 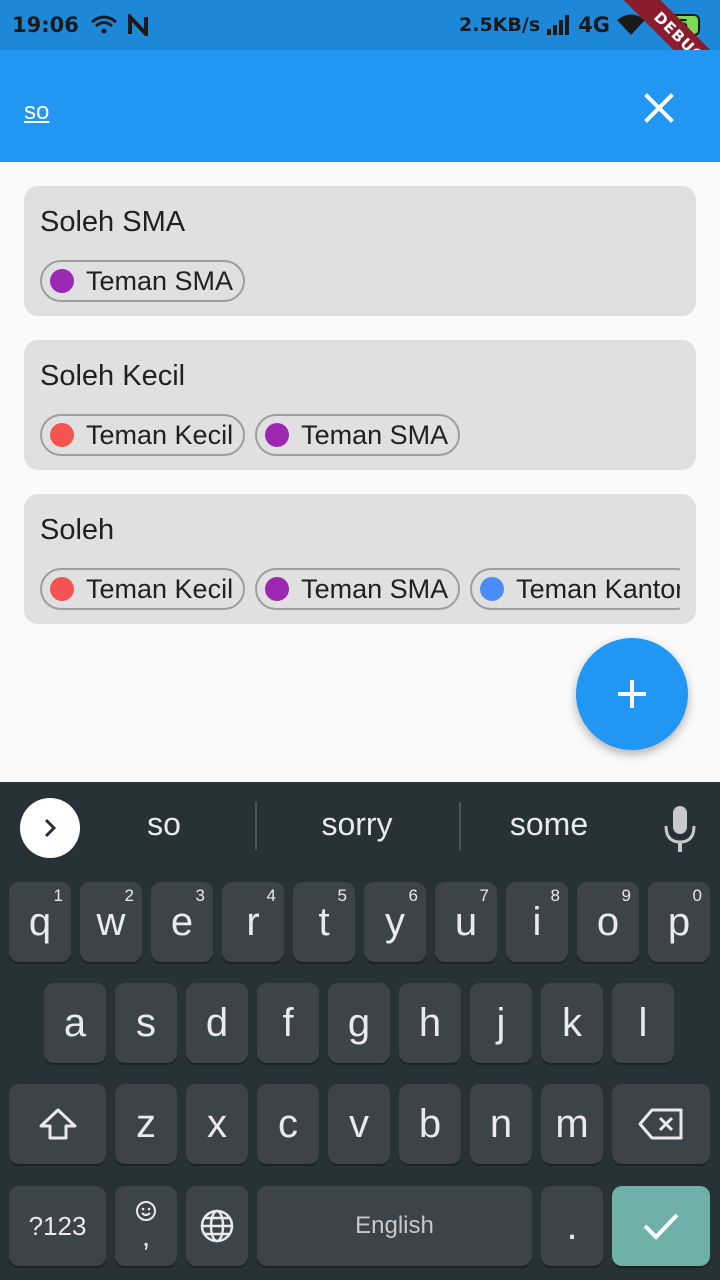 I want to click on contact-card: Soleh Teman Kecil Teman SMA Teman Kantor, so click(x=360, y=559).